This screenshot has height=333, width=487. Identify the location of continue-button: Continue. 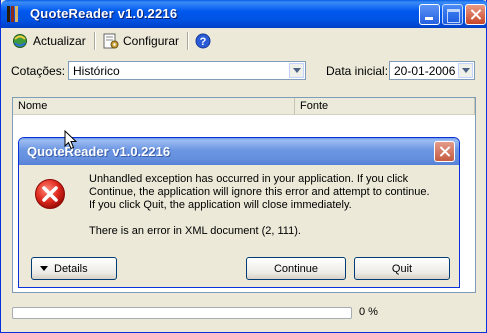
(296, 268).